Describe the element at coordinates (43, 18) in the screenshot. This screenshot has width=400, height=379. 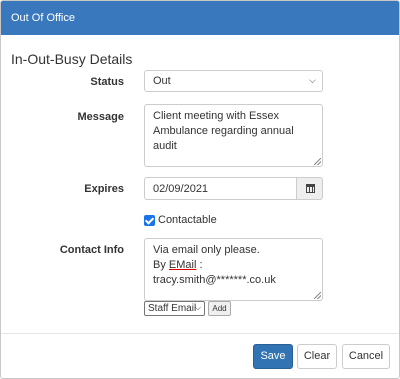
I see `dialog-title: Out Of Office` at that location.